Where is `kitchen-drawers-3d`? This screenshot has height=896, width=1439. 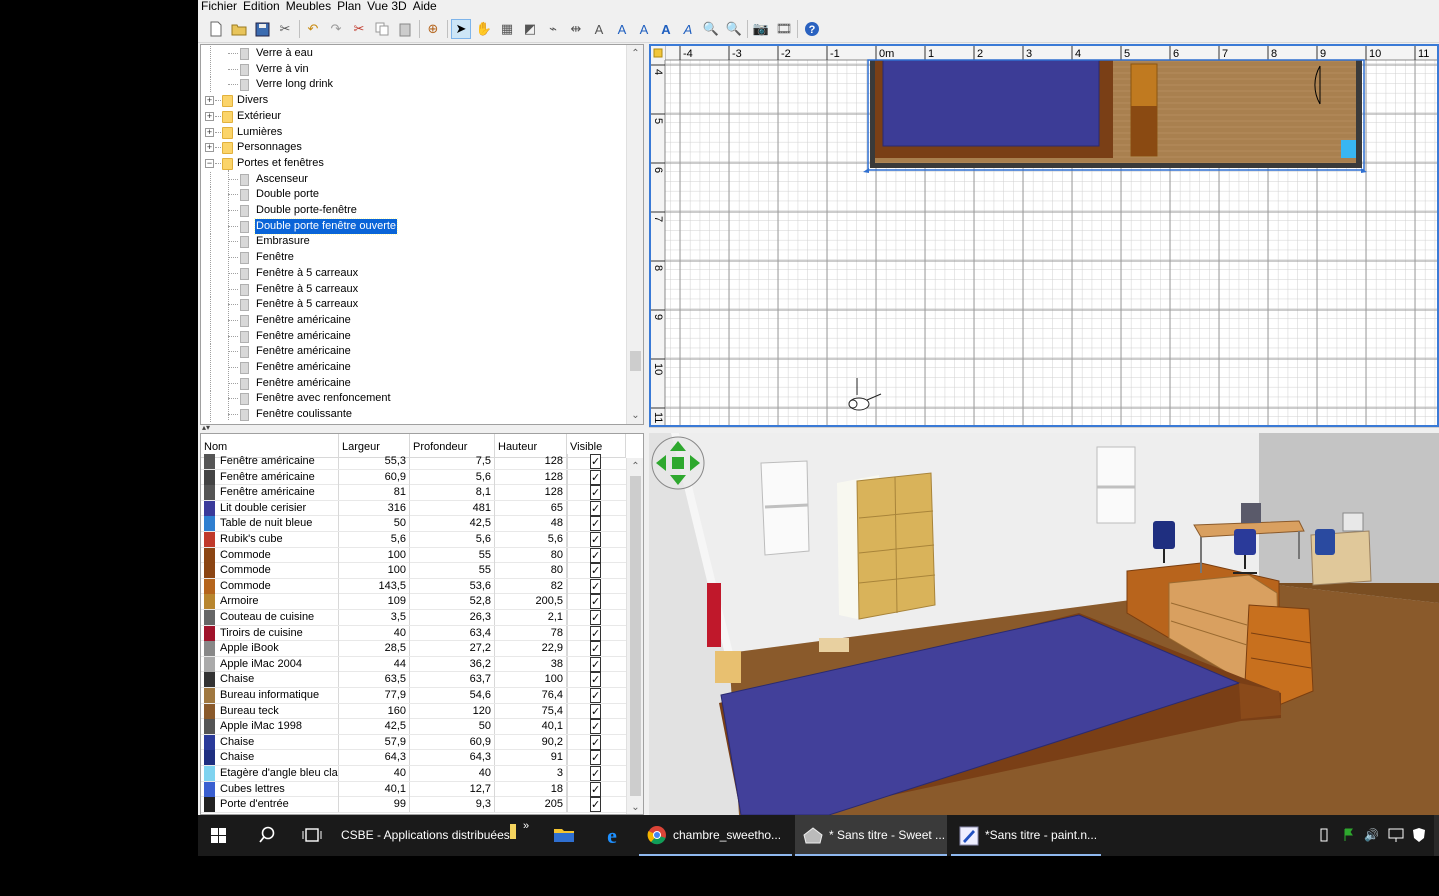 kitchen-drawers-3d is located at coordinates (714, 615).